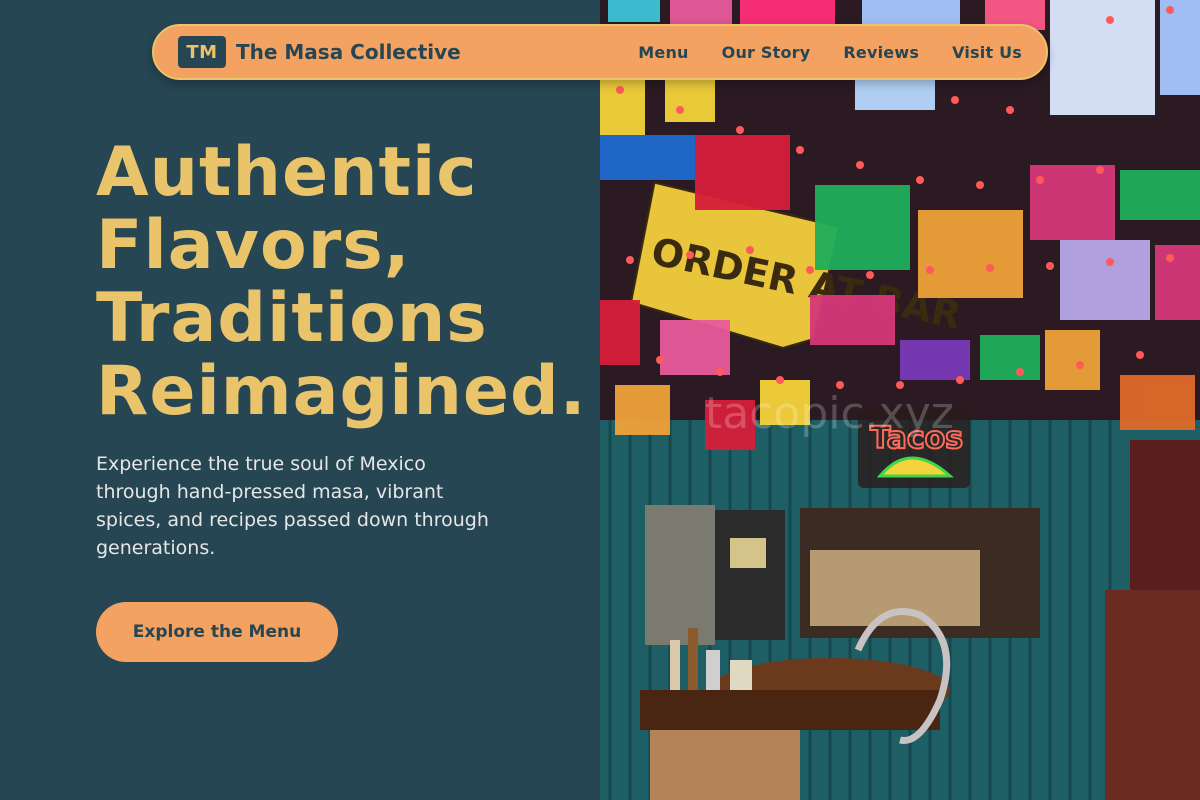 Image resolution: width=1200 pixels, height=800 pixels. Describe the element at coordinates (202, 52) in the screenshot. I see `logo-badge: TM` at that location.